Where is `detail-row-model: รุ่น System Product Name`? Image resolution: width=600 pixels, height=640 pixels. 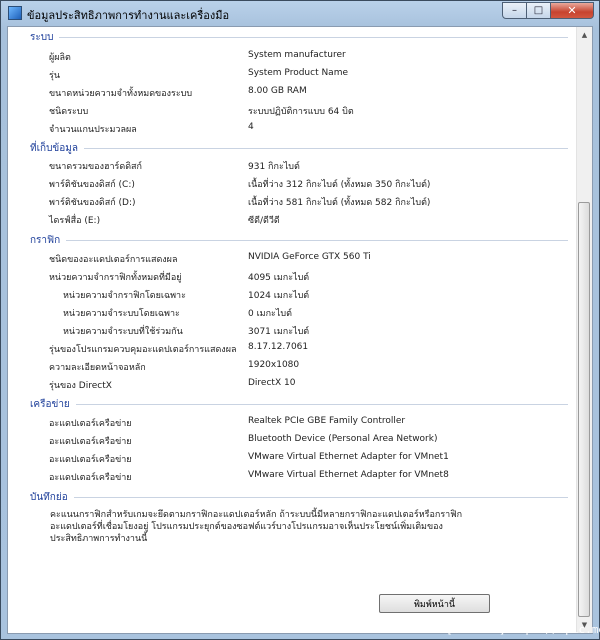
detail-row-model: รุ่น System Product Name is located at coordinates (288, 77).